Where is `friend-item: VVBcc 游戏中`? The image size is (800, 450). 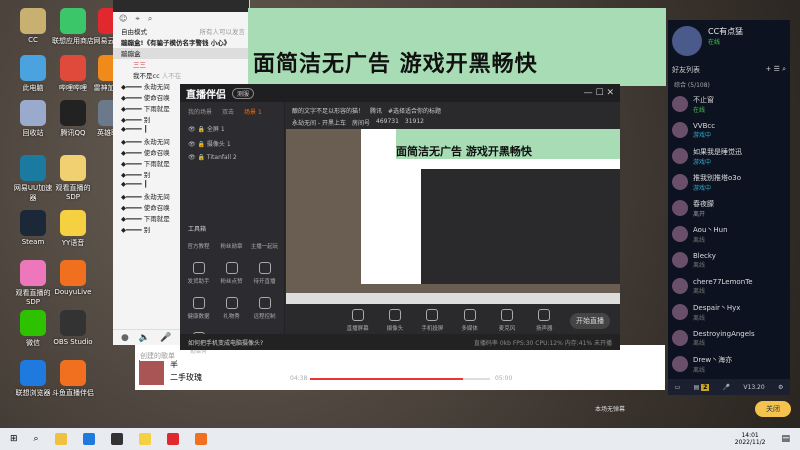 friend-item: VVBcc 游戏中 is located at coordinates (729, 130).